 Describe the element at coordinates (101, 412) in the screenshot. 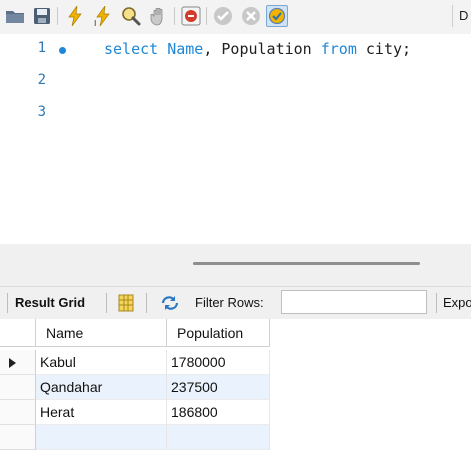

I see `cell-name: Herat` at that location.